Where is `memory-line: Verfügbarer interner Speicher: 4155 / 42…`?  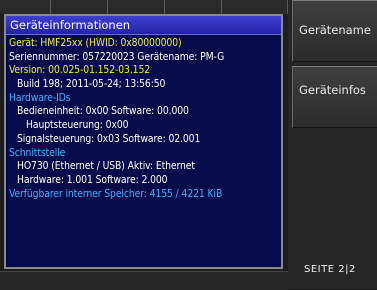 memory-line: Verfügbarer interner Speicher: 4155 / 42… is located at coordinates (116, 193).